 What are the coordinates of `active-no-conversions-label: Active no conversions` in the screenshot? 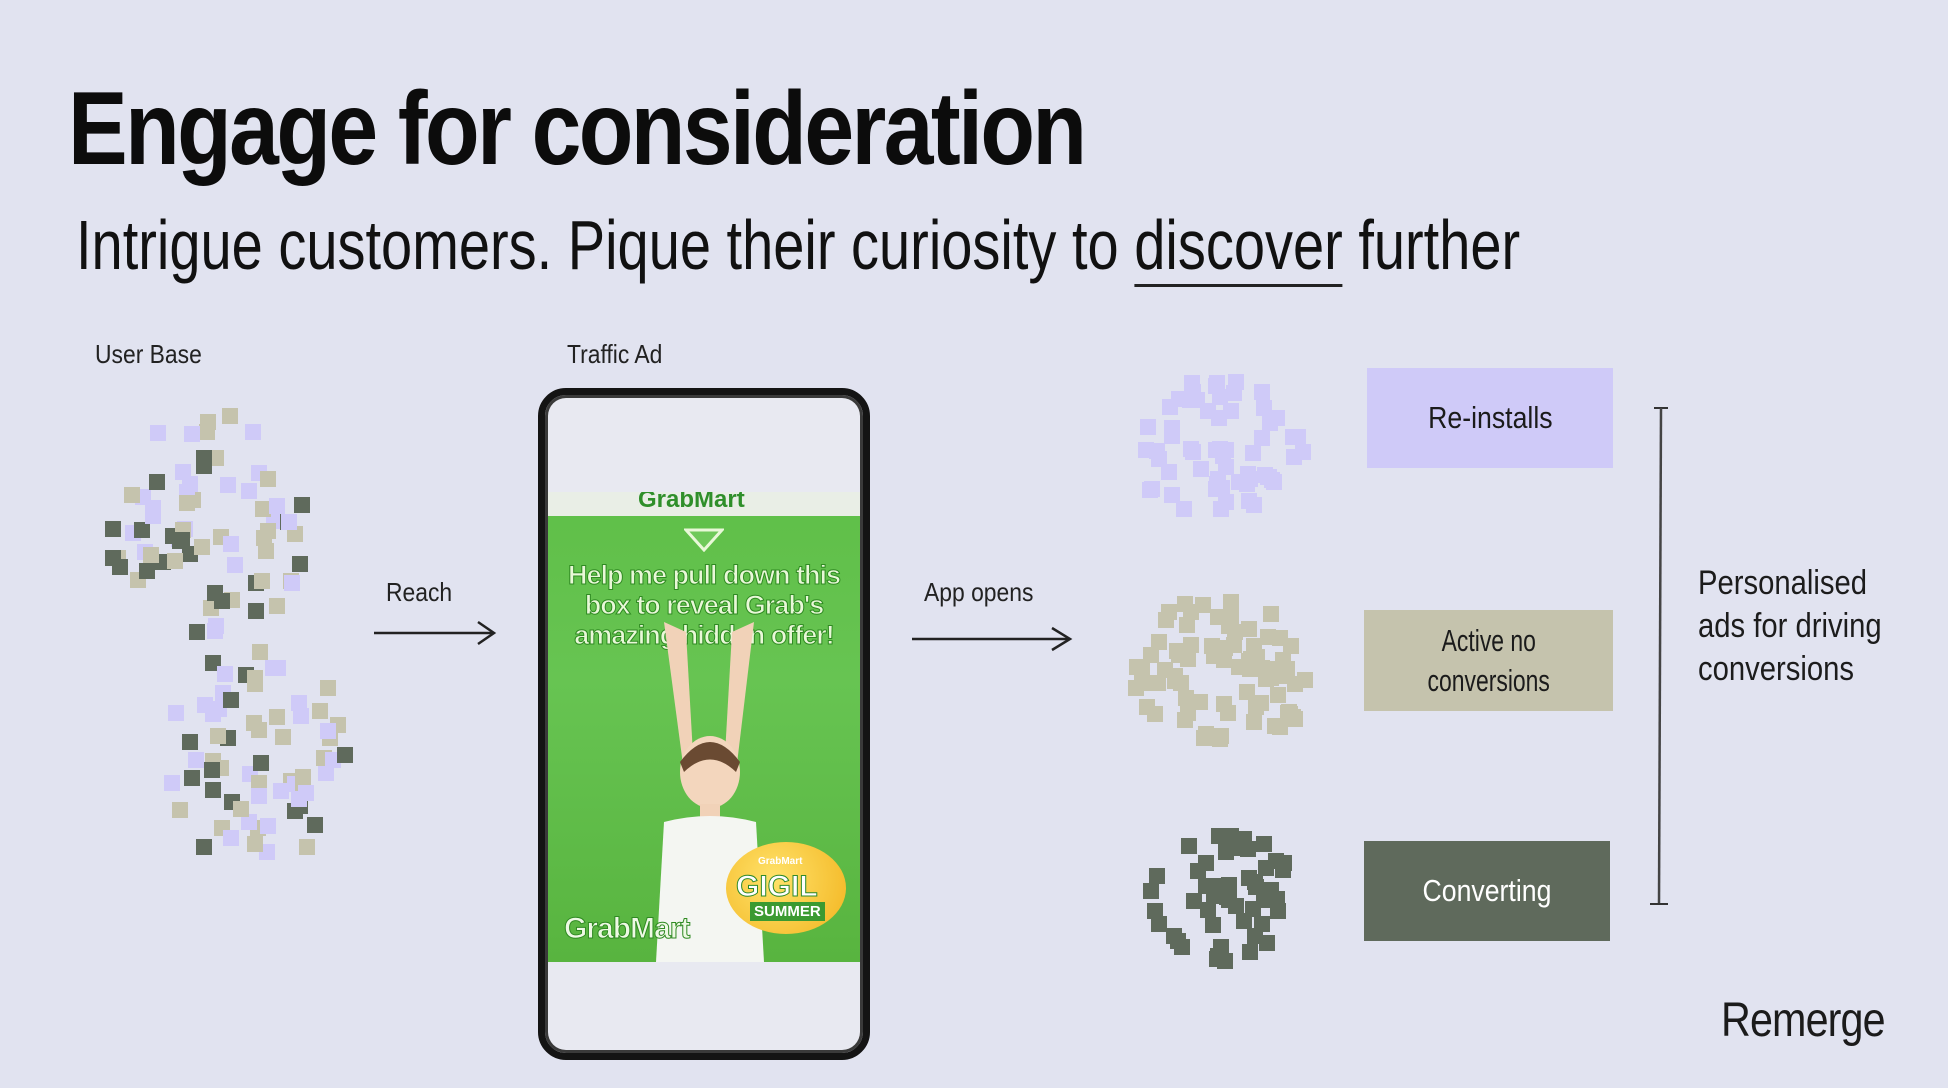 It's located at (1488, 660).